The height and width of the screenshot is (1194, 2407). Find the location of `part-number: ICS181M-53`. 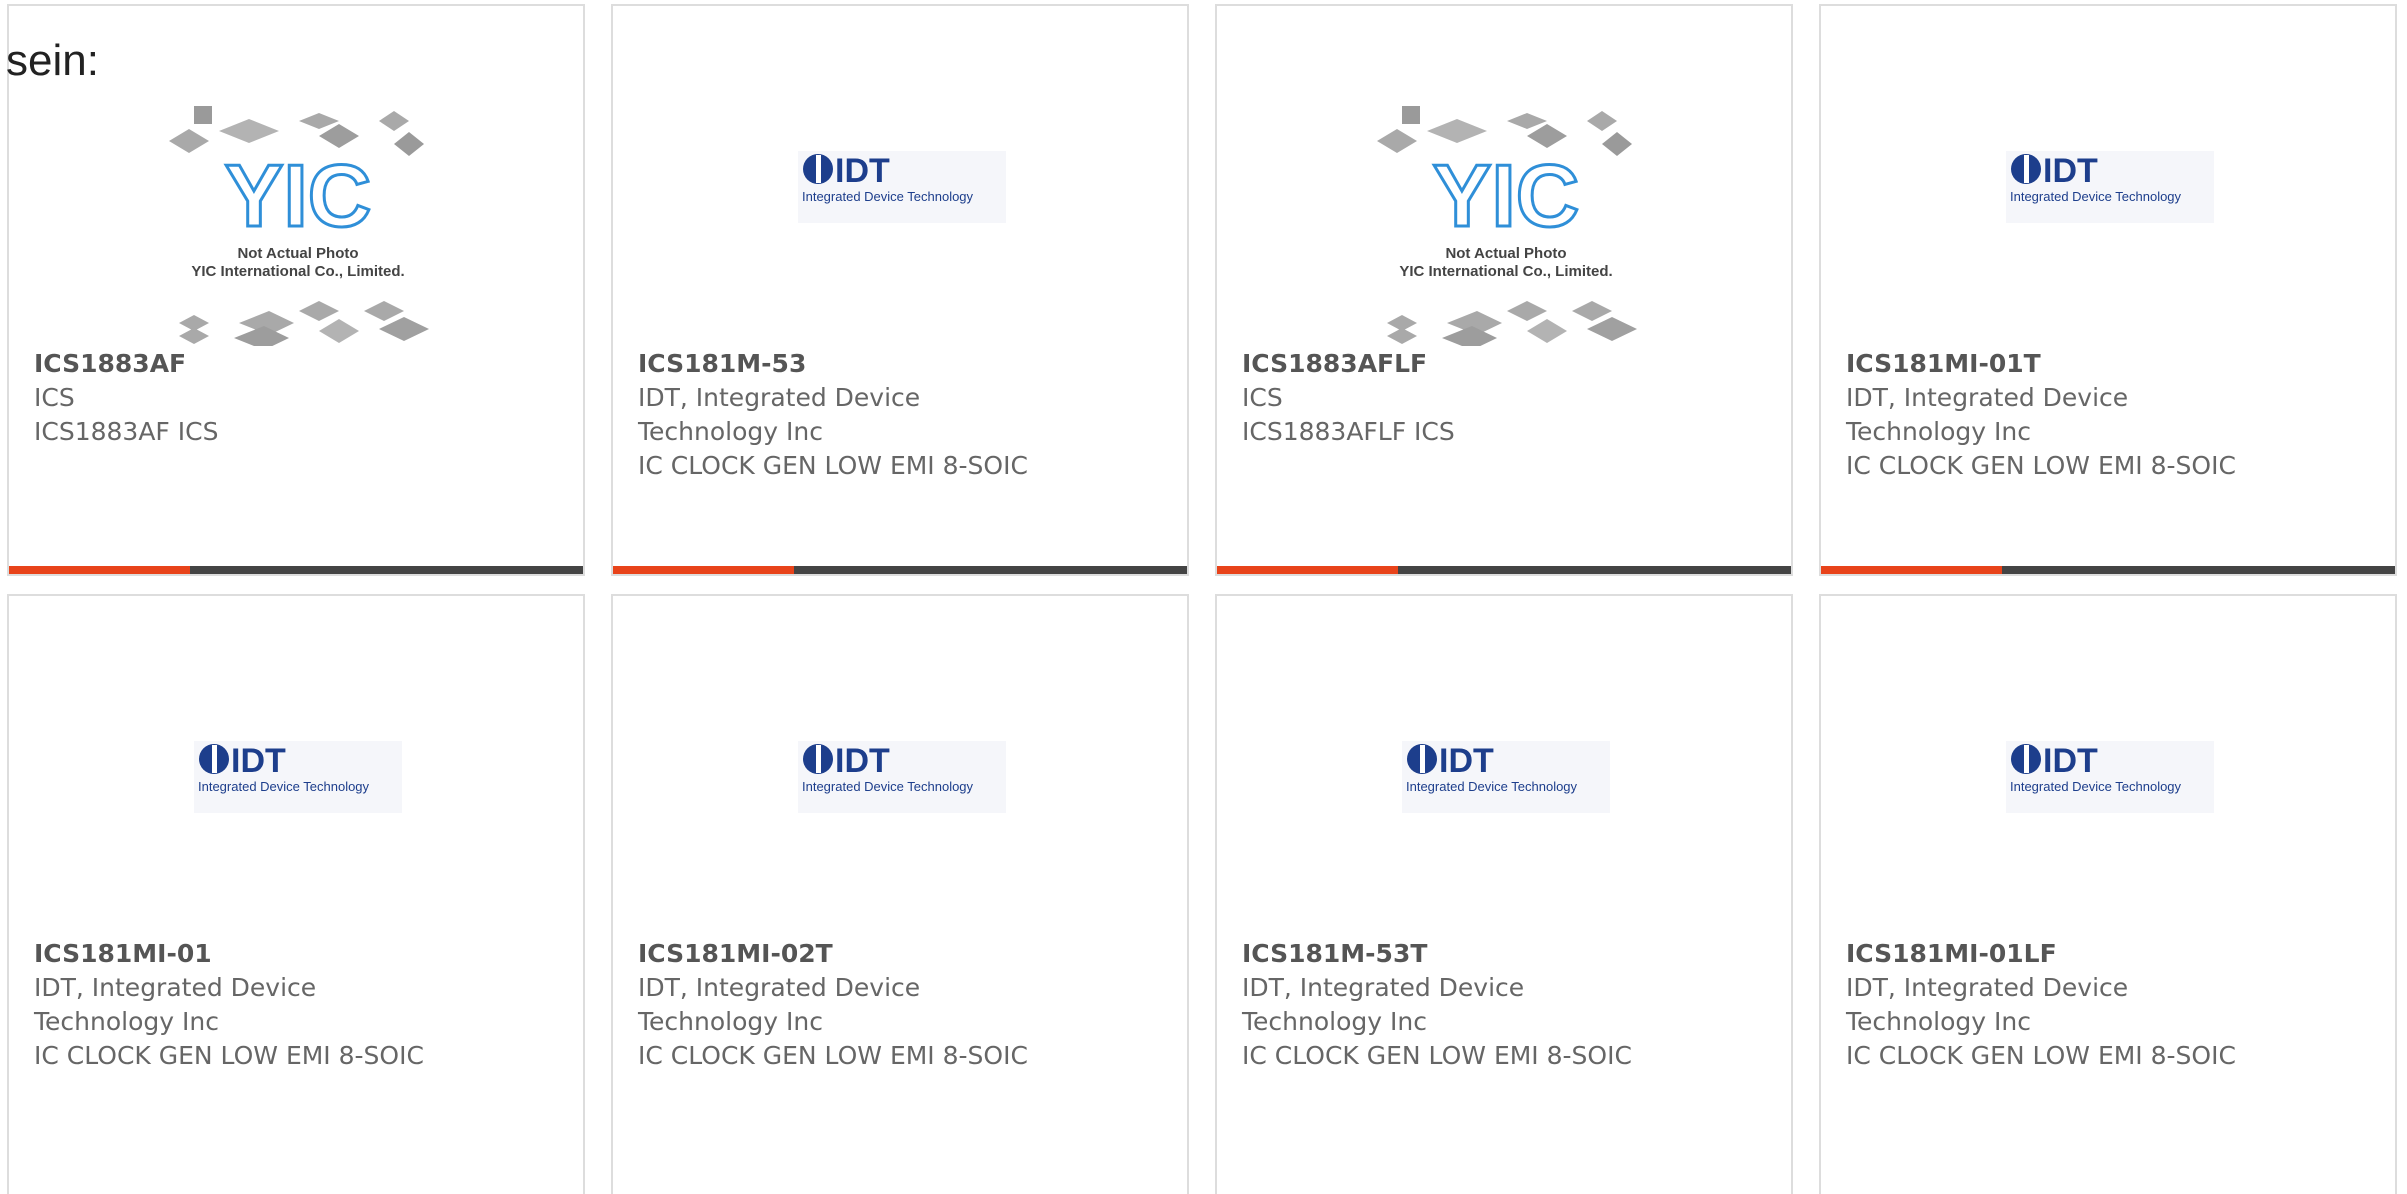

part-number: ICS181M-53 is located at coordinates (848, 364).